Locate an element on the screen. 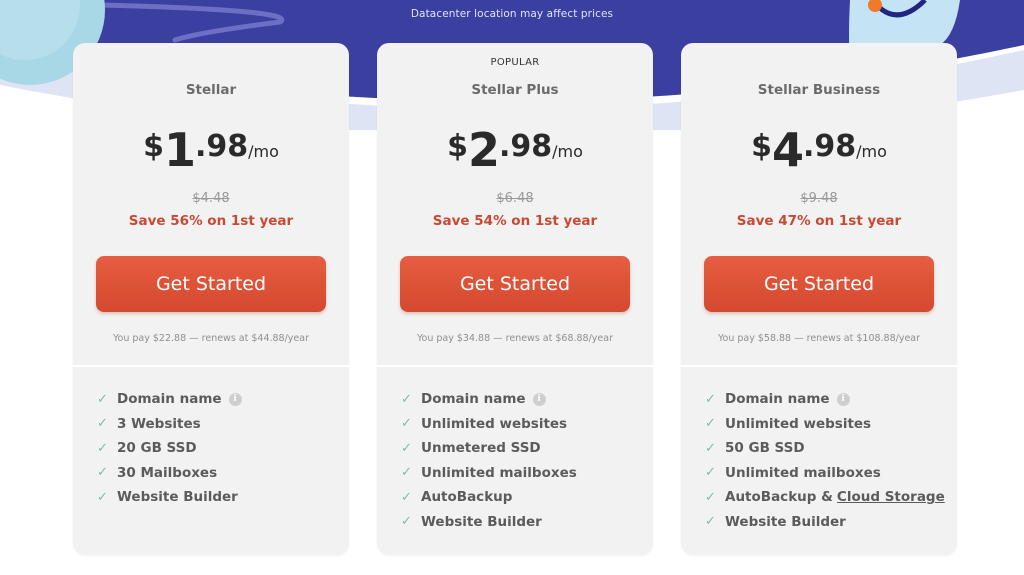 This screenshot has width=1024, height=575. renewal-note: You pay $34.88 — renews at $68.88/year is located at coordinates (515, 338).